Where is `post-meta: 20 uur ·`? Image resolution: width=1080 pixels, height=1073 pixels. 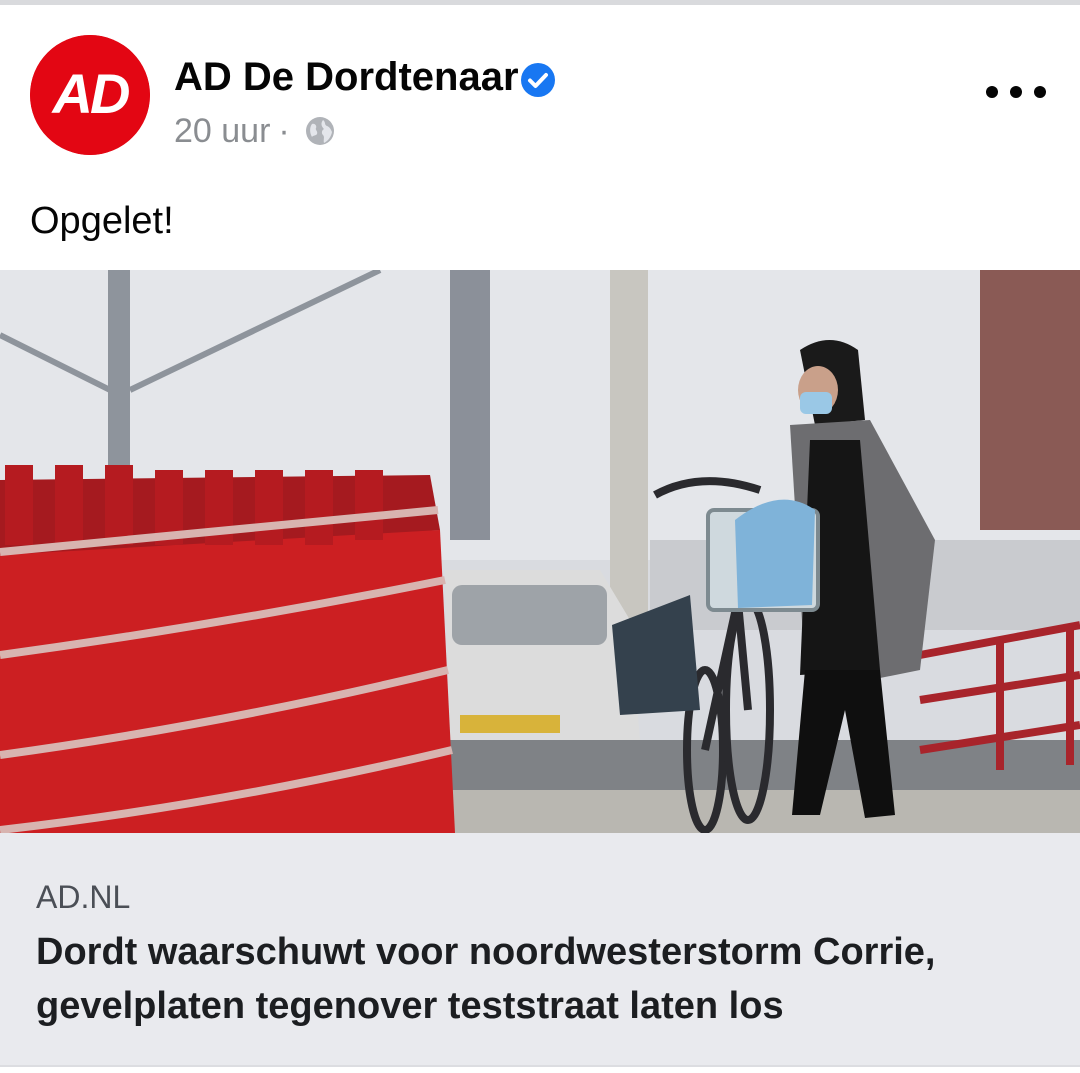 post-meta: 20 uur · is located at coordinates (255, 131).